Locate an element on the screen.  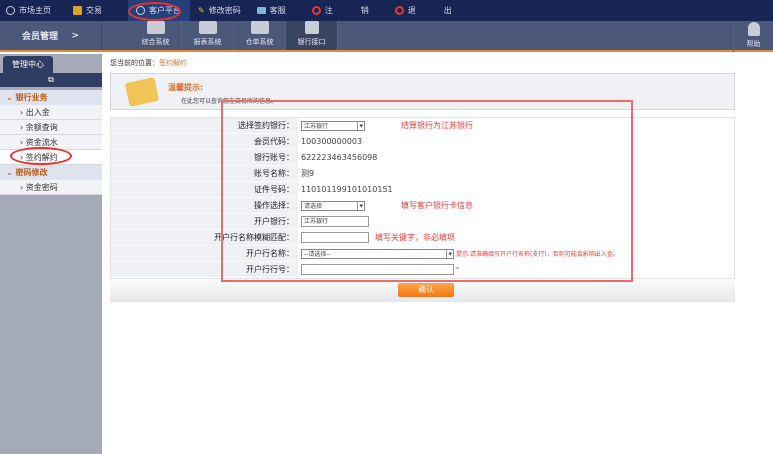
nav-exit: 退 出 is located at coordinates (428, 10).